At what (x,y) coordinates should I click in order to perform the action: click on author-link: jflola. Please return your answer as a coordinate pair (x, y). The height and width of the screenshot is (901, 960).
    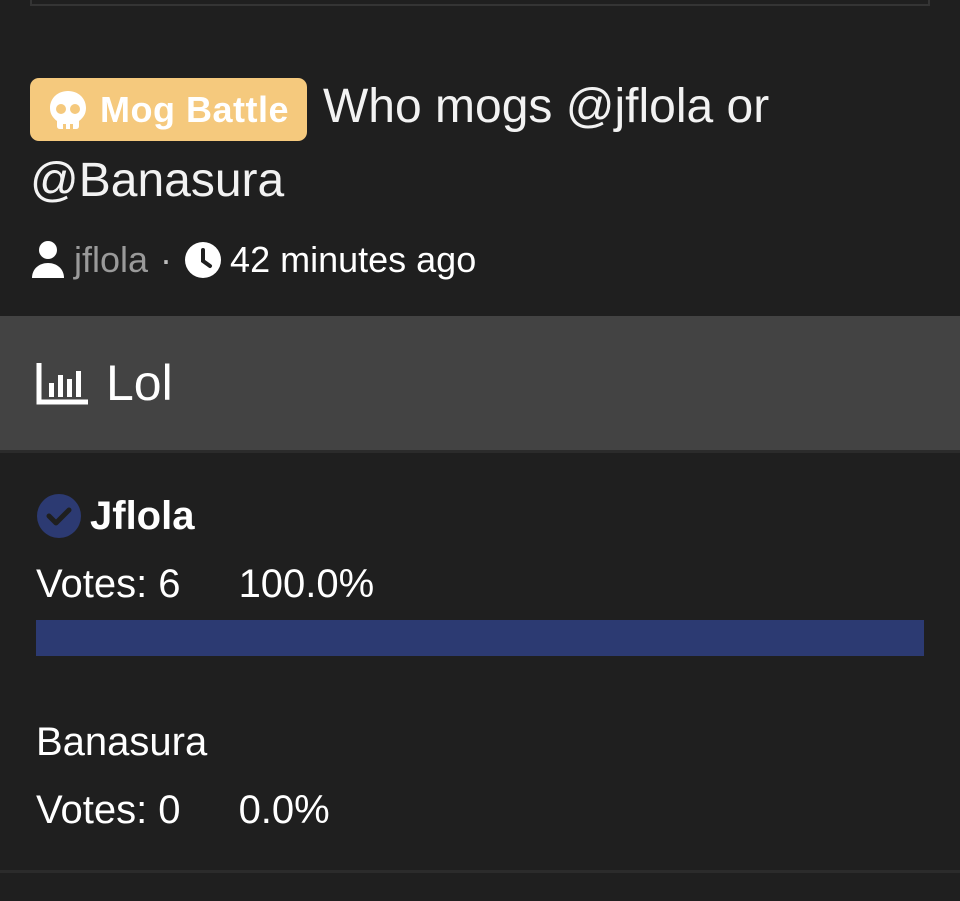
    Looking at the image, I should click on (111, 260).